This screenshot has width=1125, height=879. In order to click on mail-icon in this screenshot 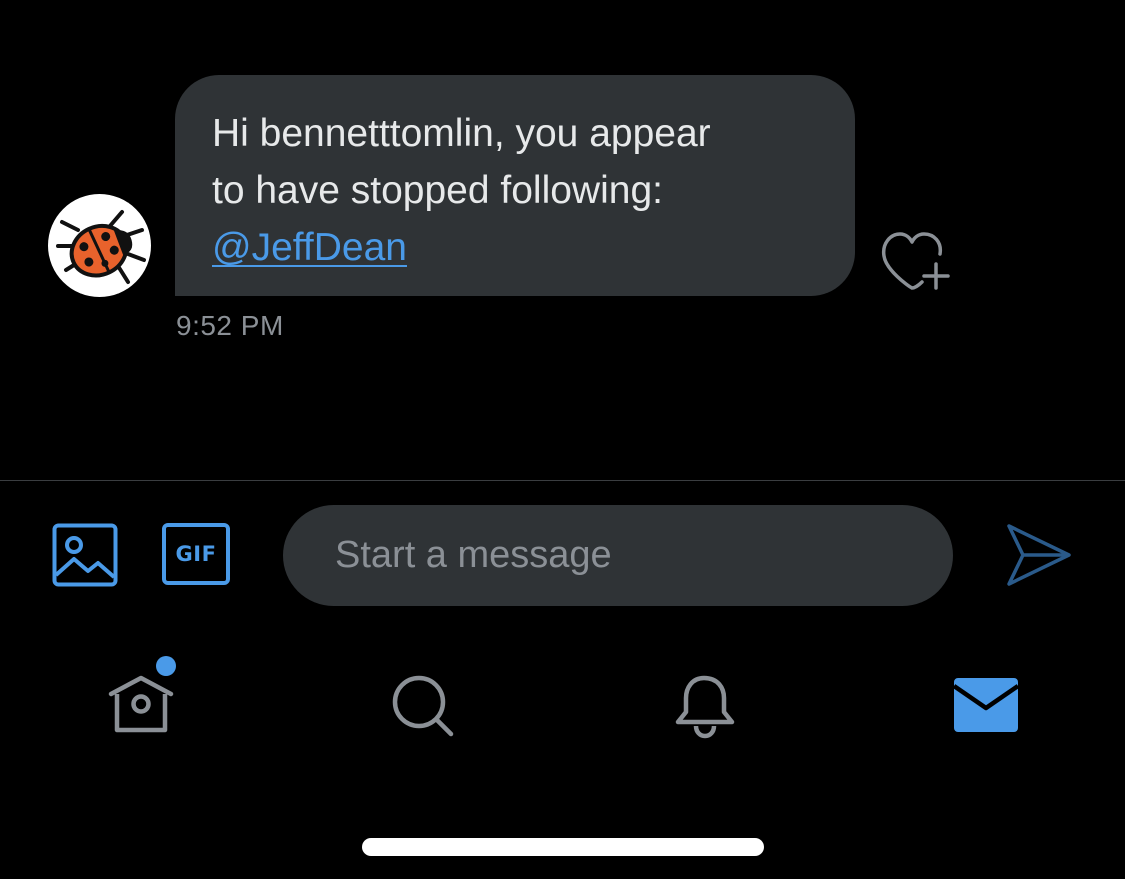, I will do `click(986, 705)`.